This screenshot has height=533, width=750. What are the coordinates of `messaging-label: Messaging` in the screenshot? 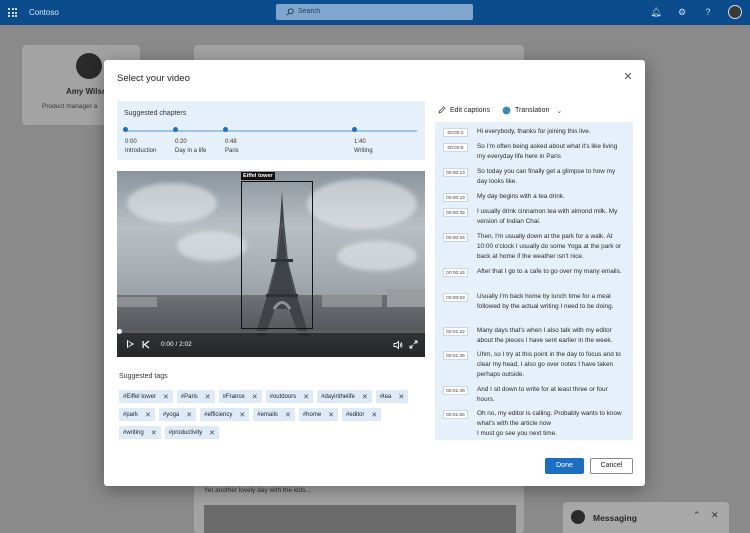 It's located at (615, 518).